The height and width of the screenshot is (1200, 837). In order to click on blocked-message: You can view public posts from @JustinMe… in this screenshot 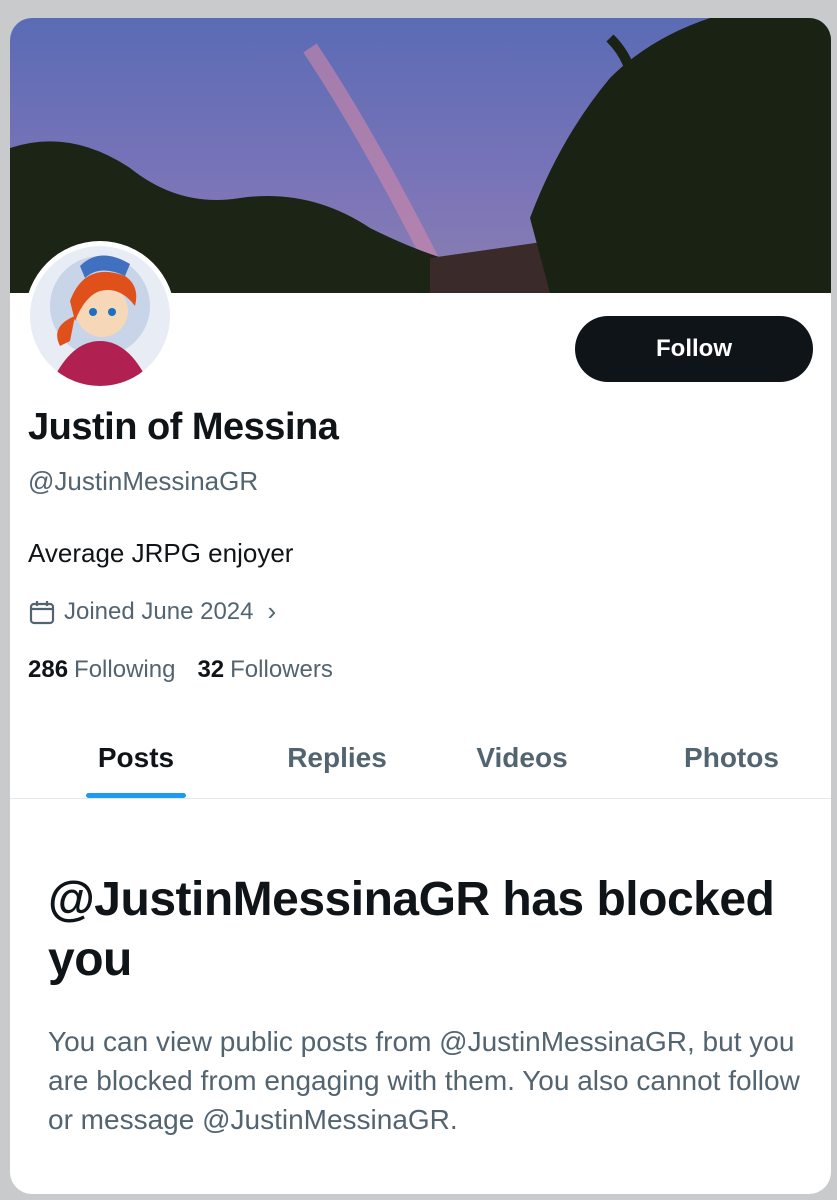, I will do `click(424, 1080)`.